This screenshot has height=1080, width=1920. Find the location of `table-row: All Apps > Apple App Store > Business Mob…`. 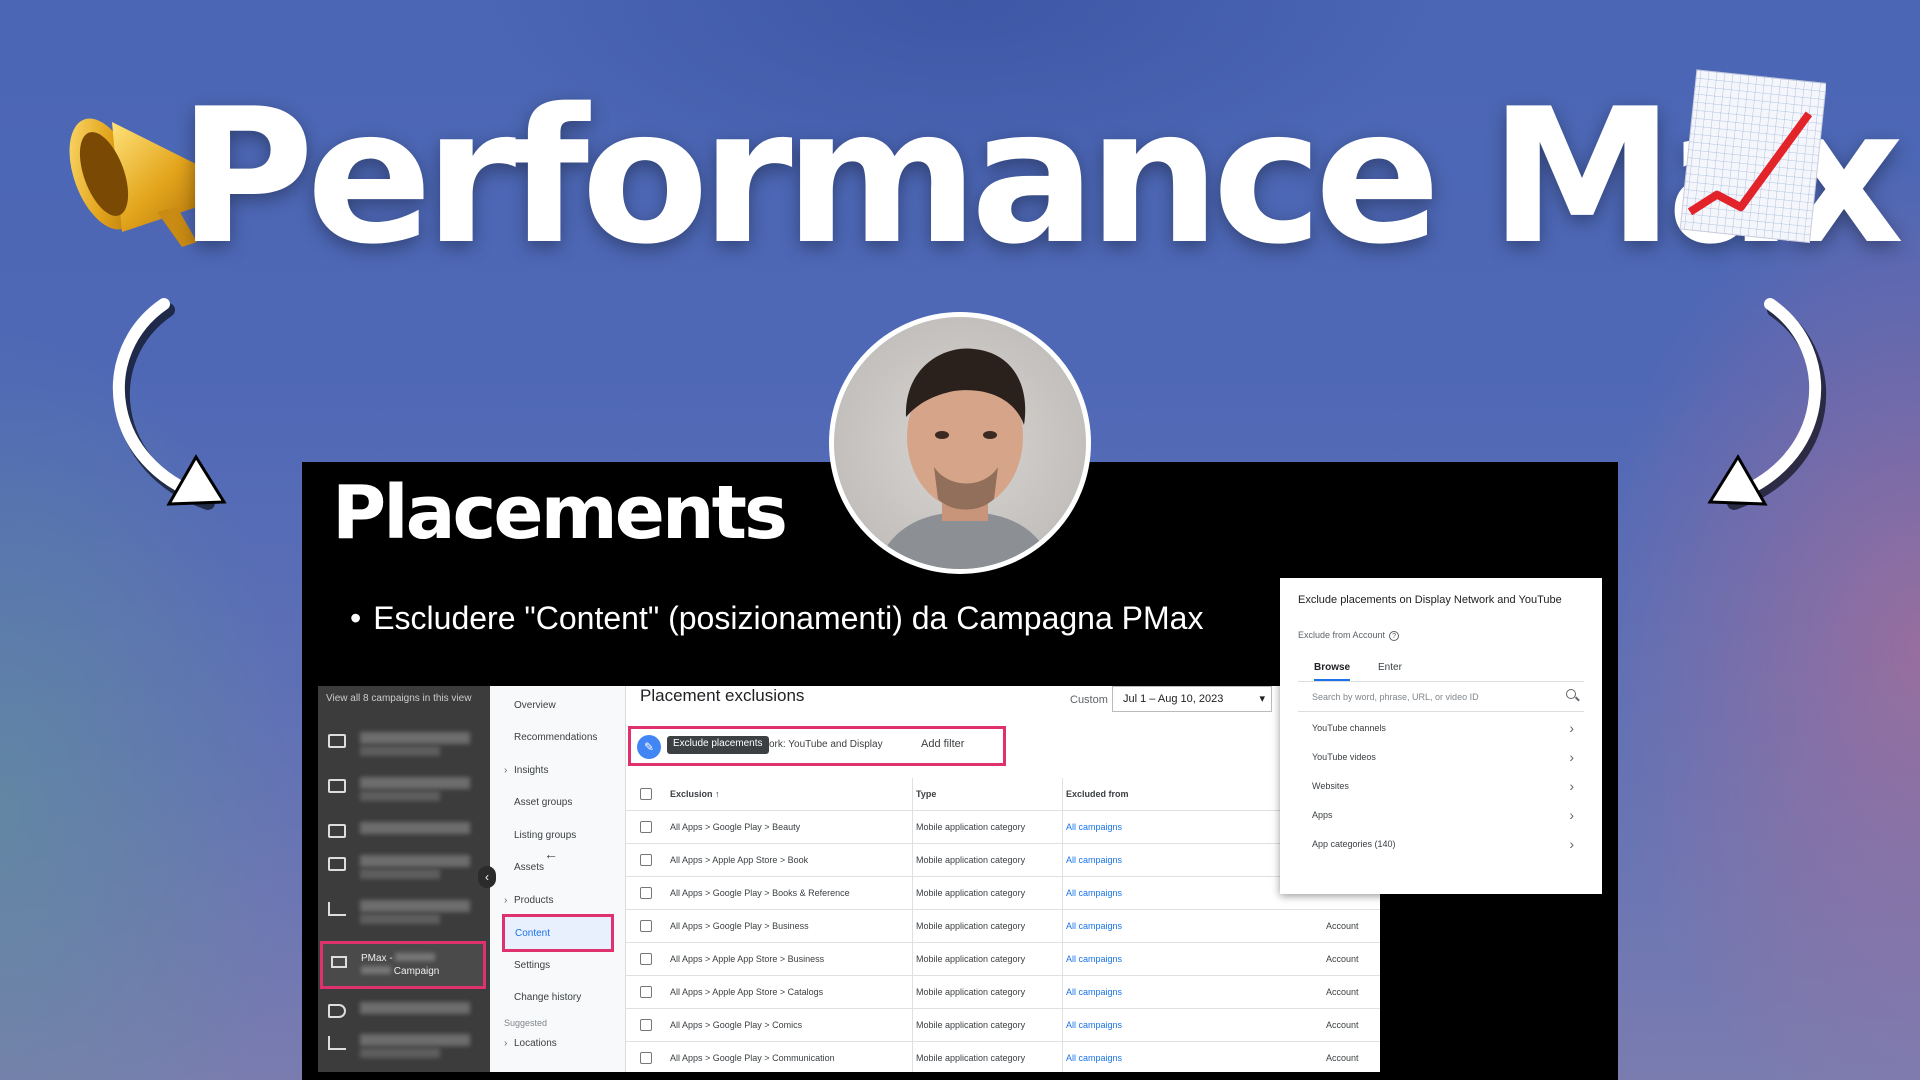

table-row: All Apps > Apple App Store > Business Mob… is located at coordinates (1003, 959).